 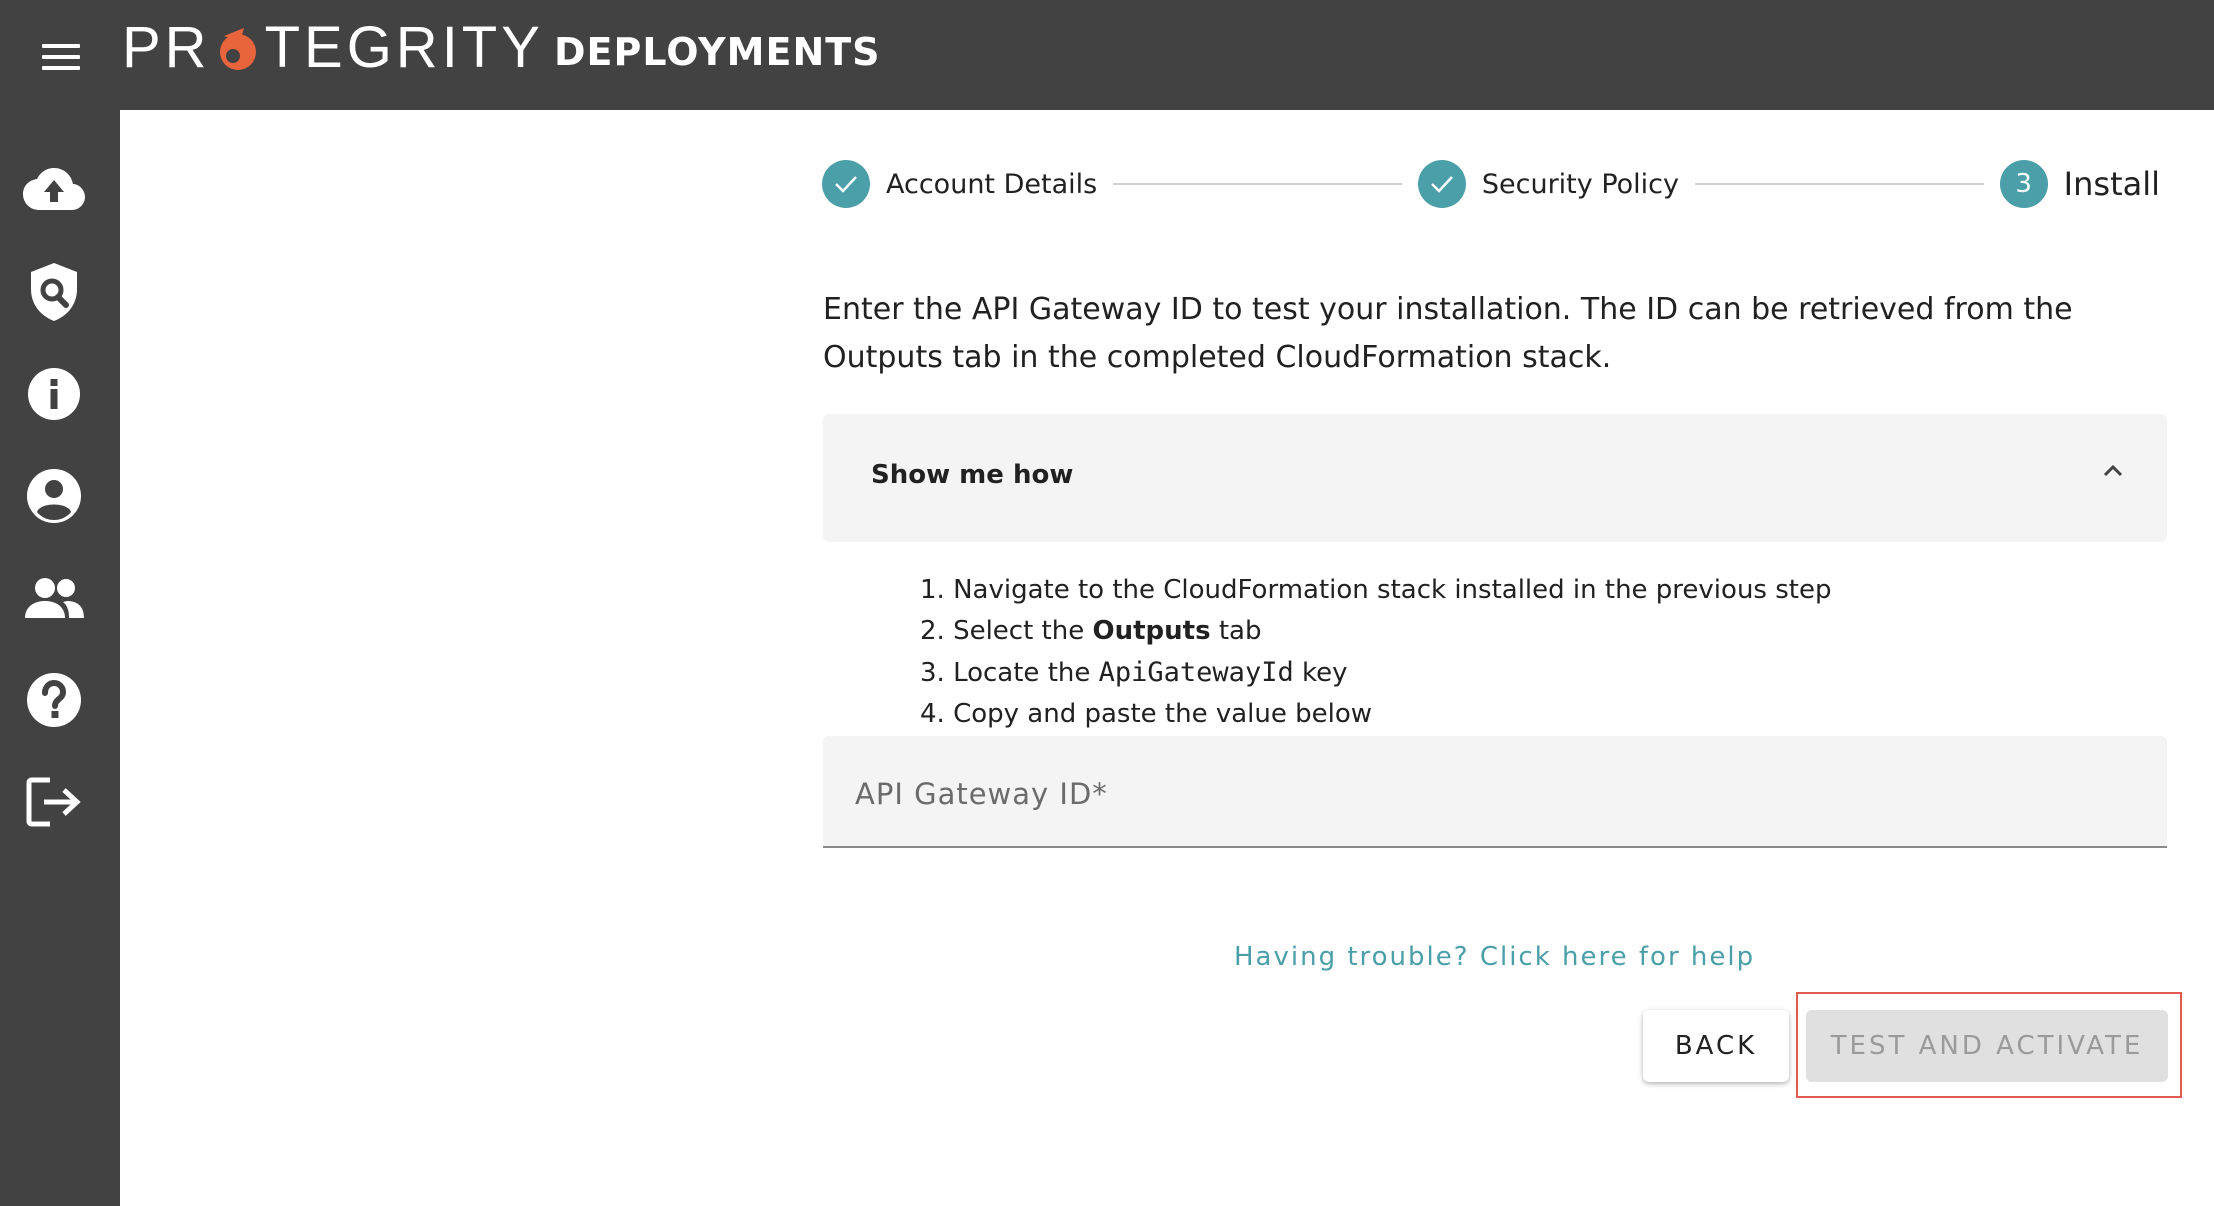 What do you see at coordinates (2111, 184) in the screenshot?
I see `step-label: Install` at bounding box center [2111, 184].